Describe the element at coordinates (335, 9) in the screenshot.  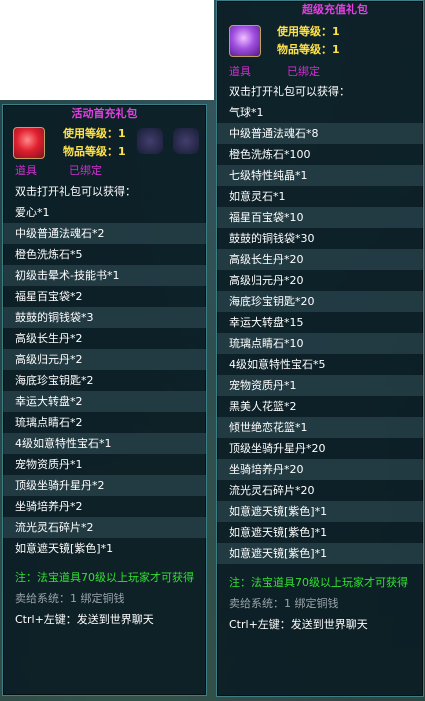
I see `tooltip-title: 超级充值礼包` at that location.